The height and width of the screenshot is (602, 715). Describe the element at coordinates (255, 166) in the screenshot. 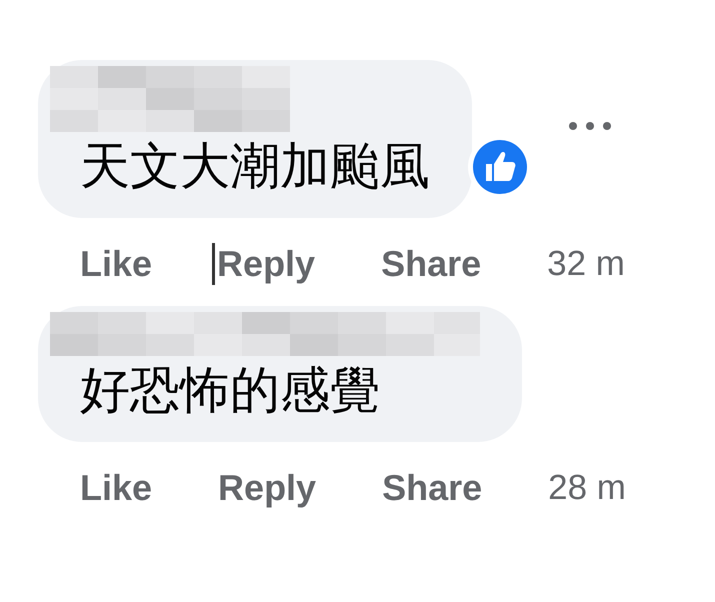

I see `comment-text: 天文大潮加颱風` at that location.